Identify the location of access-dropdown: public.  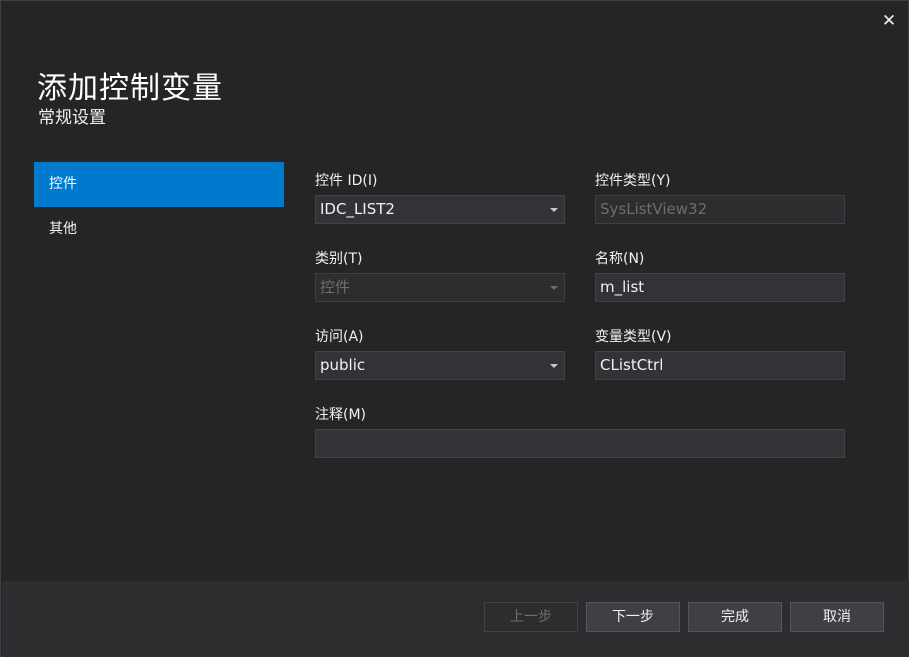
(440, 365).